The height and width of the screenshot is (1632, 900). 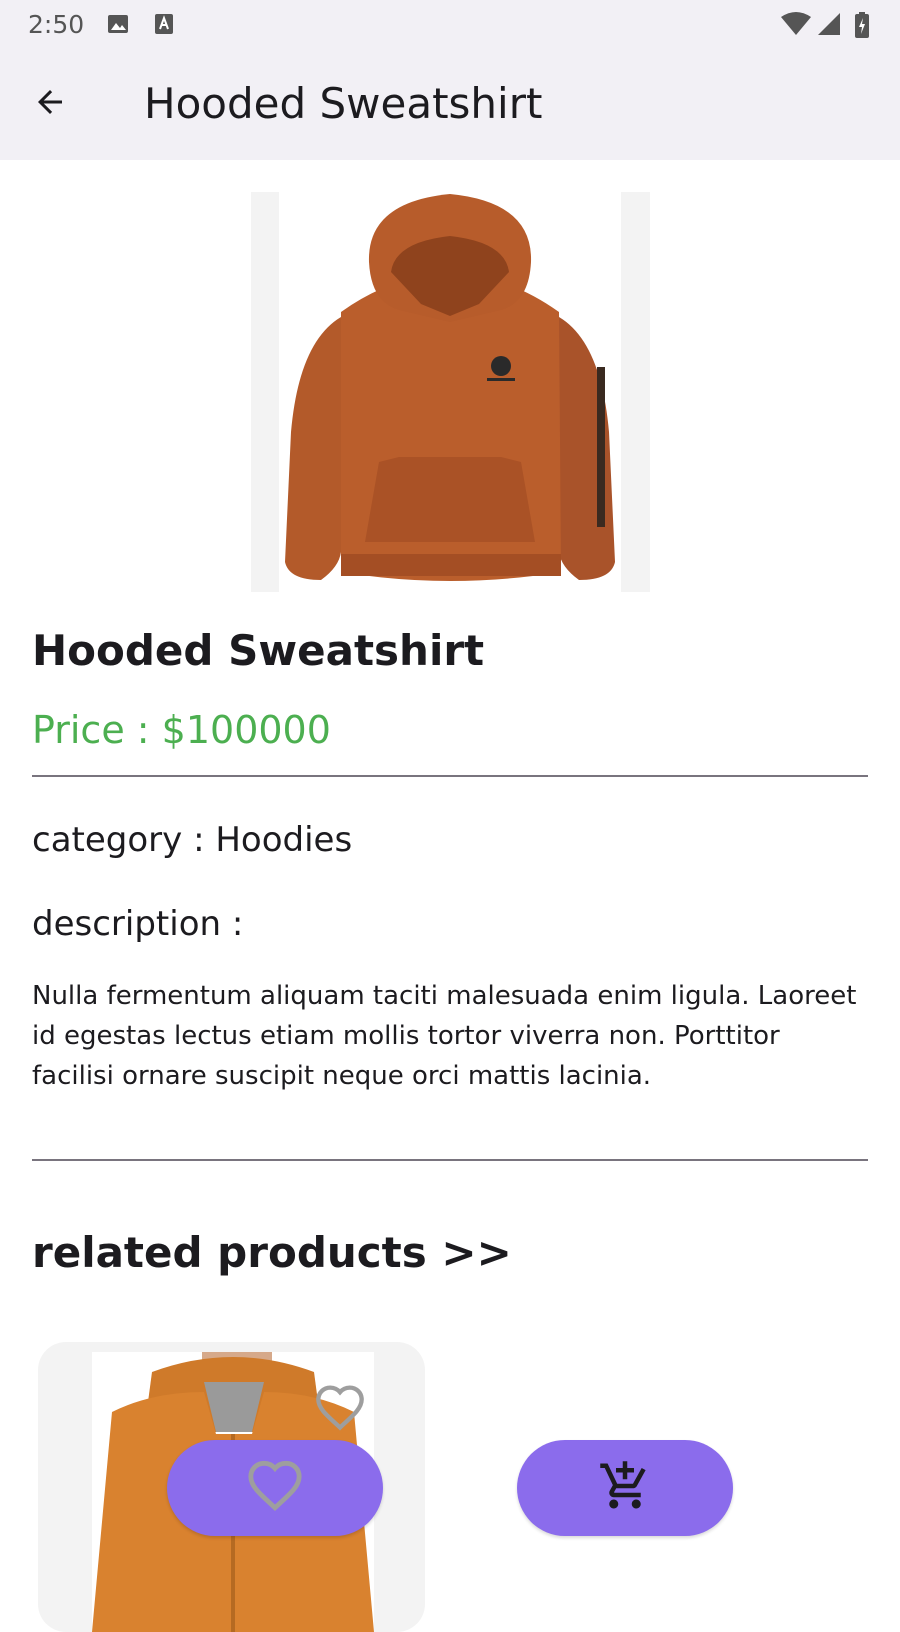 What do you see at coordinates (181, 730) in the screenshot?
I see `product-price: Price : $100000` at bounding box center [181, 730].